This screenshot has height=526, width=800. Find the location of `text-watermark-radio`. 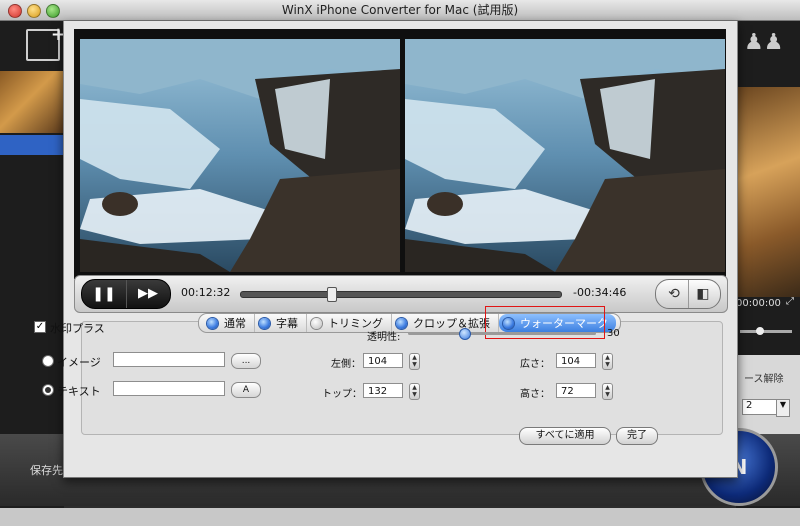

text-watermark-radio is located at coordinates (48, 390).